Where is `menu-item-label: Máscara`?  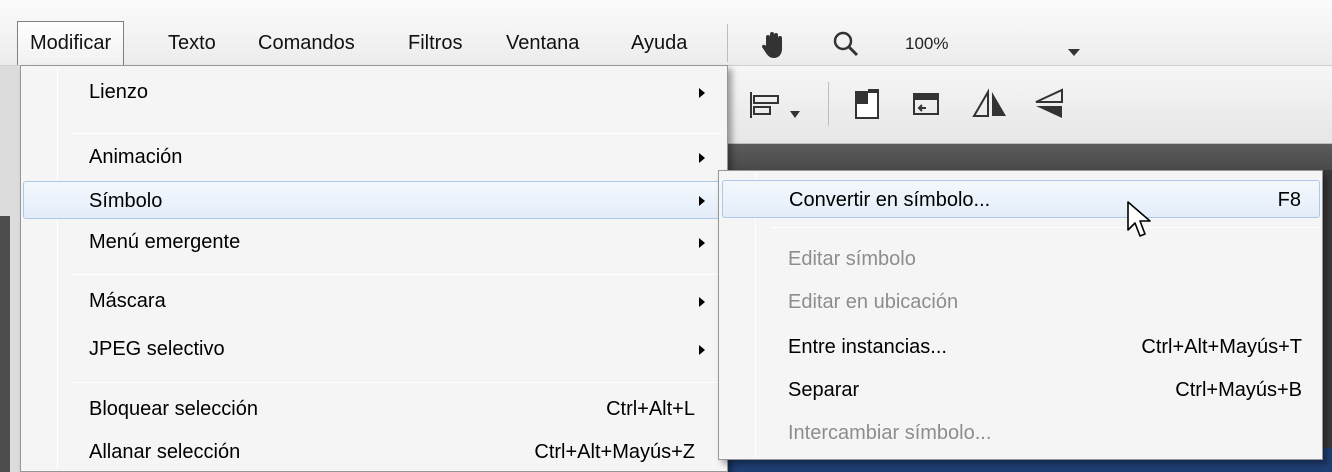 menu-item-label: Máscara is located at coordinates (127, 301).